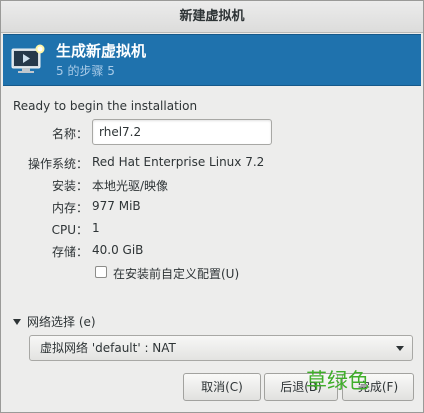 This screenshot has width=424, height=413. Describe the element at coordinates (212, 60) in the screenshot. I see `wizard-banner: 生成新虚拟机 5 的步骤 5` at that location.